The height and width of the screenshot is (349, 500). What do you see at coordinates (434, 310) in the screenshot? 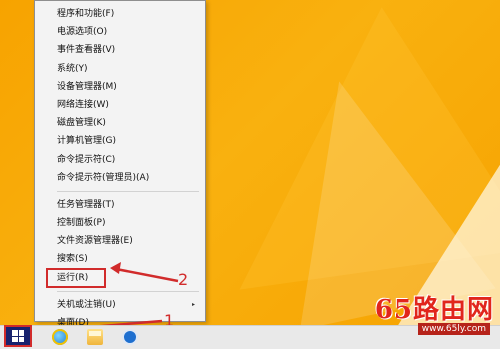
I see `watermark-title: 65路由网` at bounding box center [434, 310].